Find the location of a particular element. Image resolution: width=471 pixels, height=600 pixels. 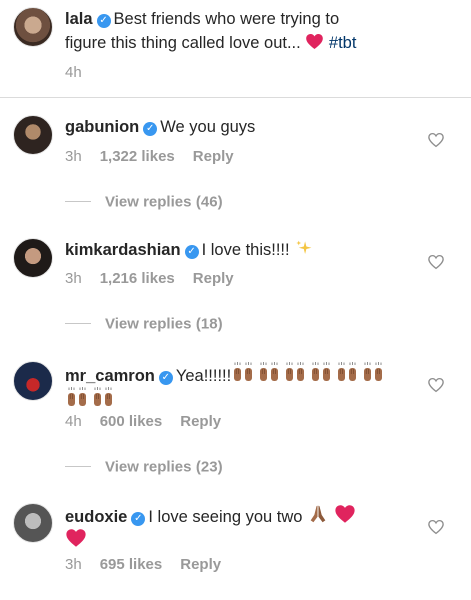

comment-text: eudoxie ✓ I love seeing you two is located at coordinates (210, 516).